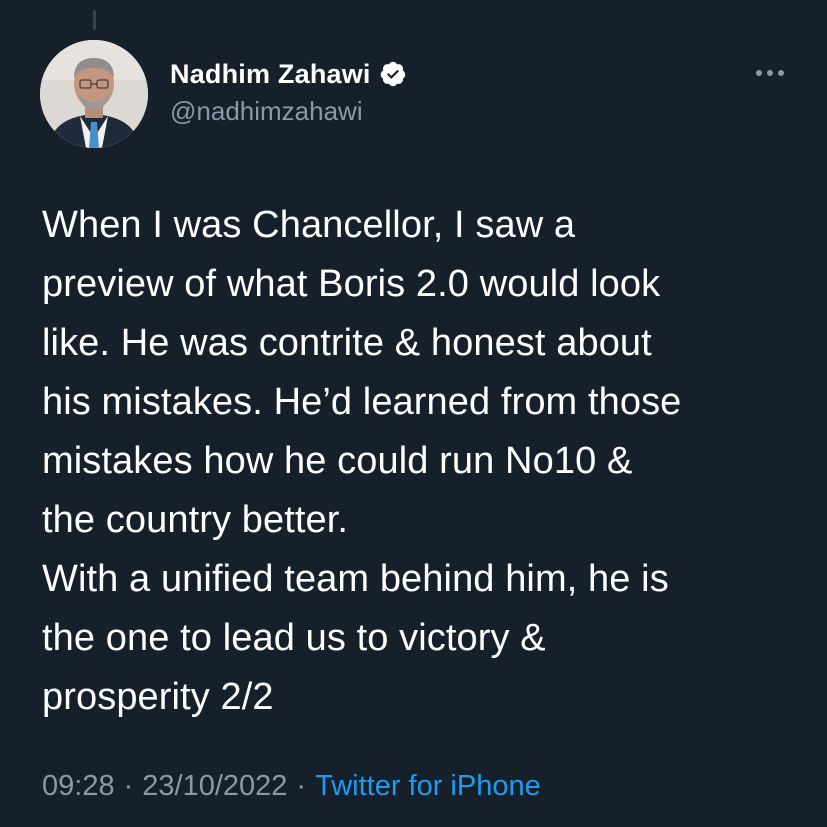 The height and width of the screenshot is (827, 827). I want to click on avatar-photo, so click(94, 94).